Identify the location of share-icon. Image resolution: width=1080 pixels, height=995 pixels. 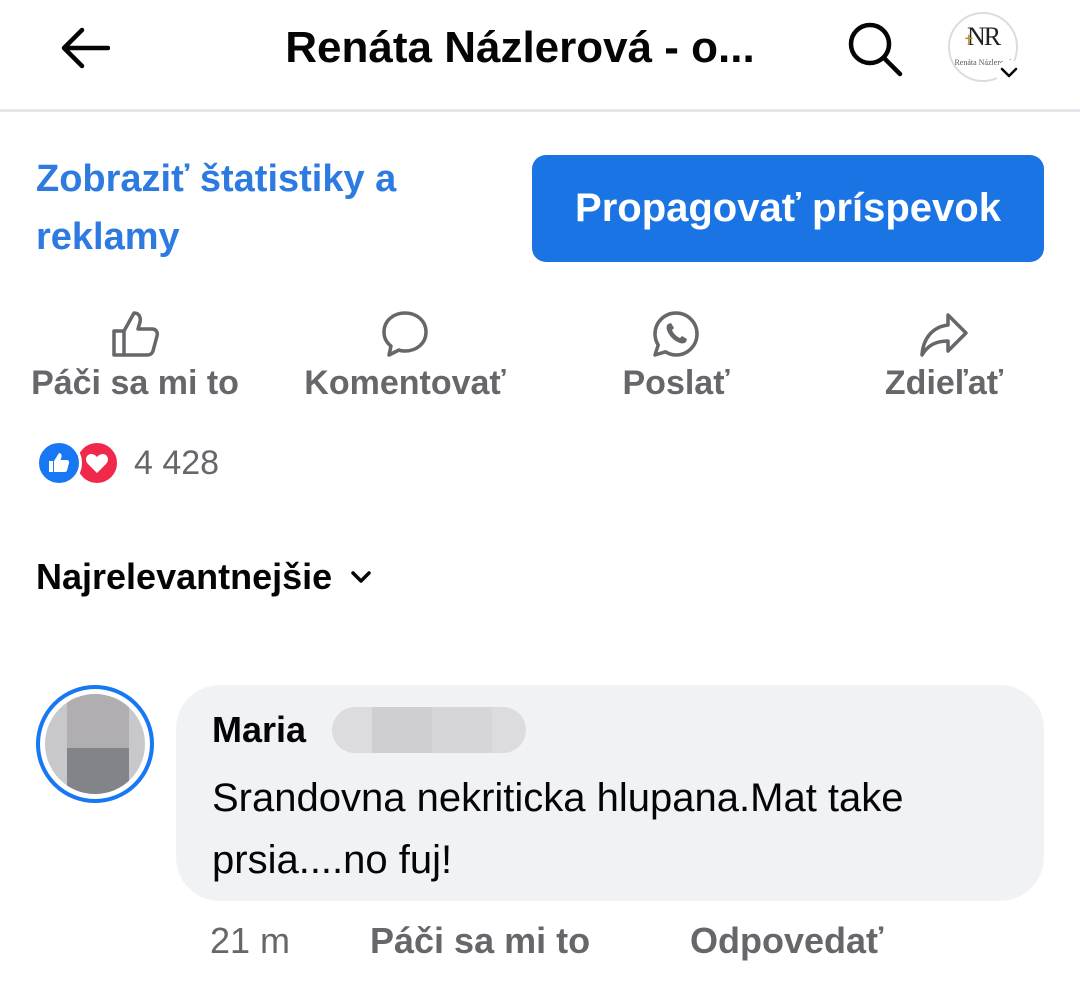
(944, 335).